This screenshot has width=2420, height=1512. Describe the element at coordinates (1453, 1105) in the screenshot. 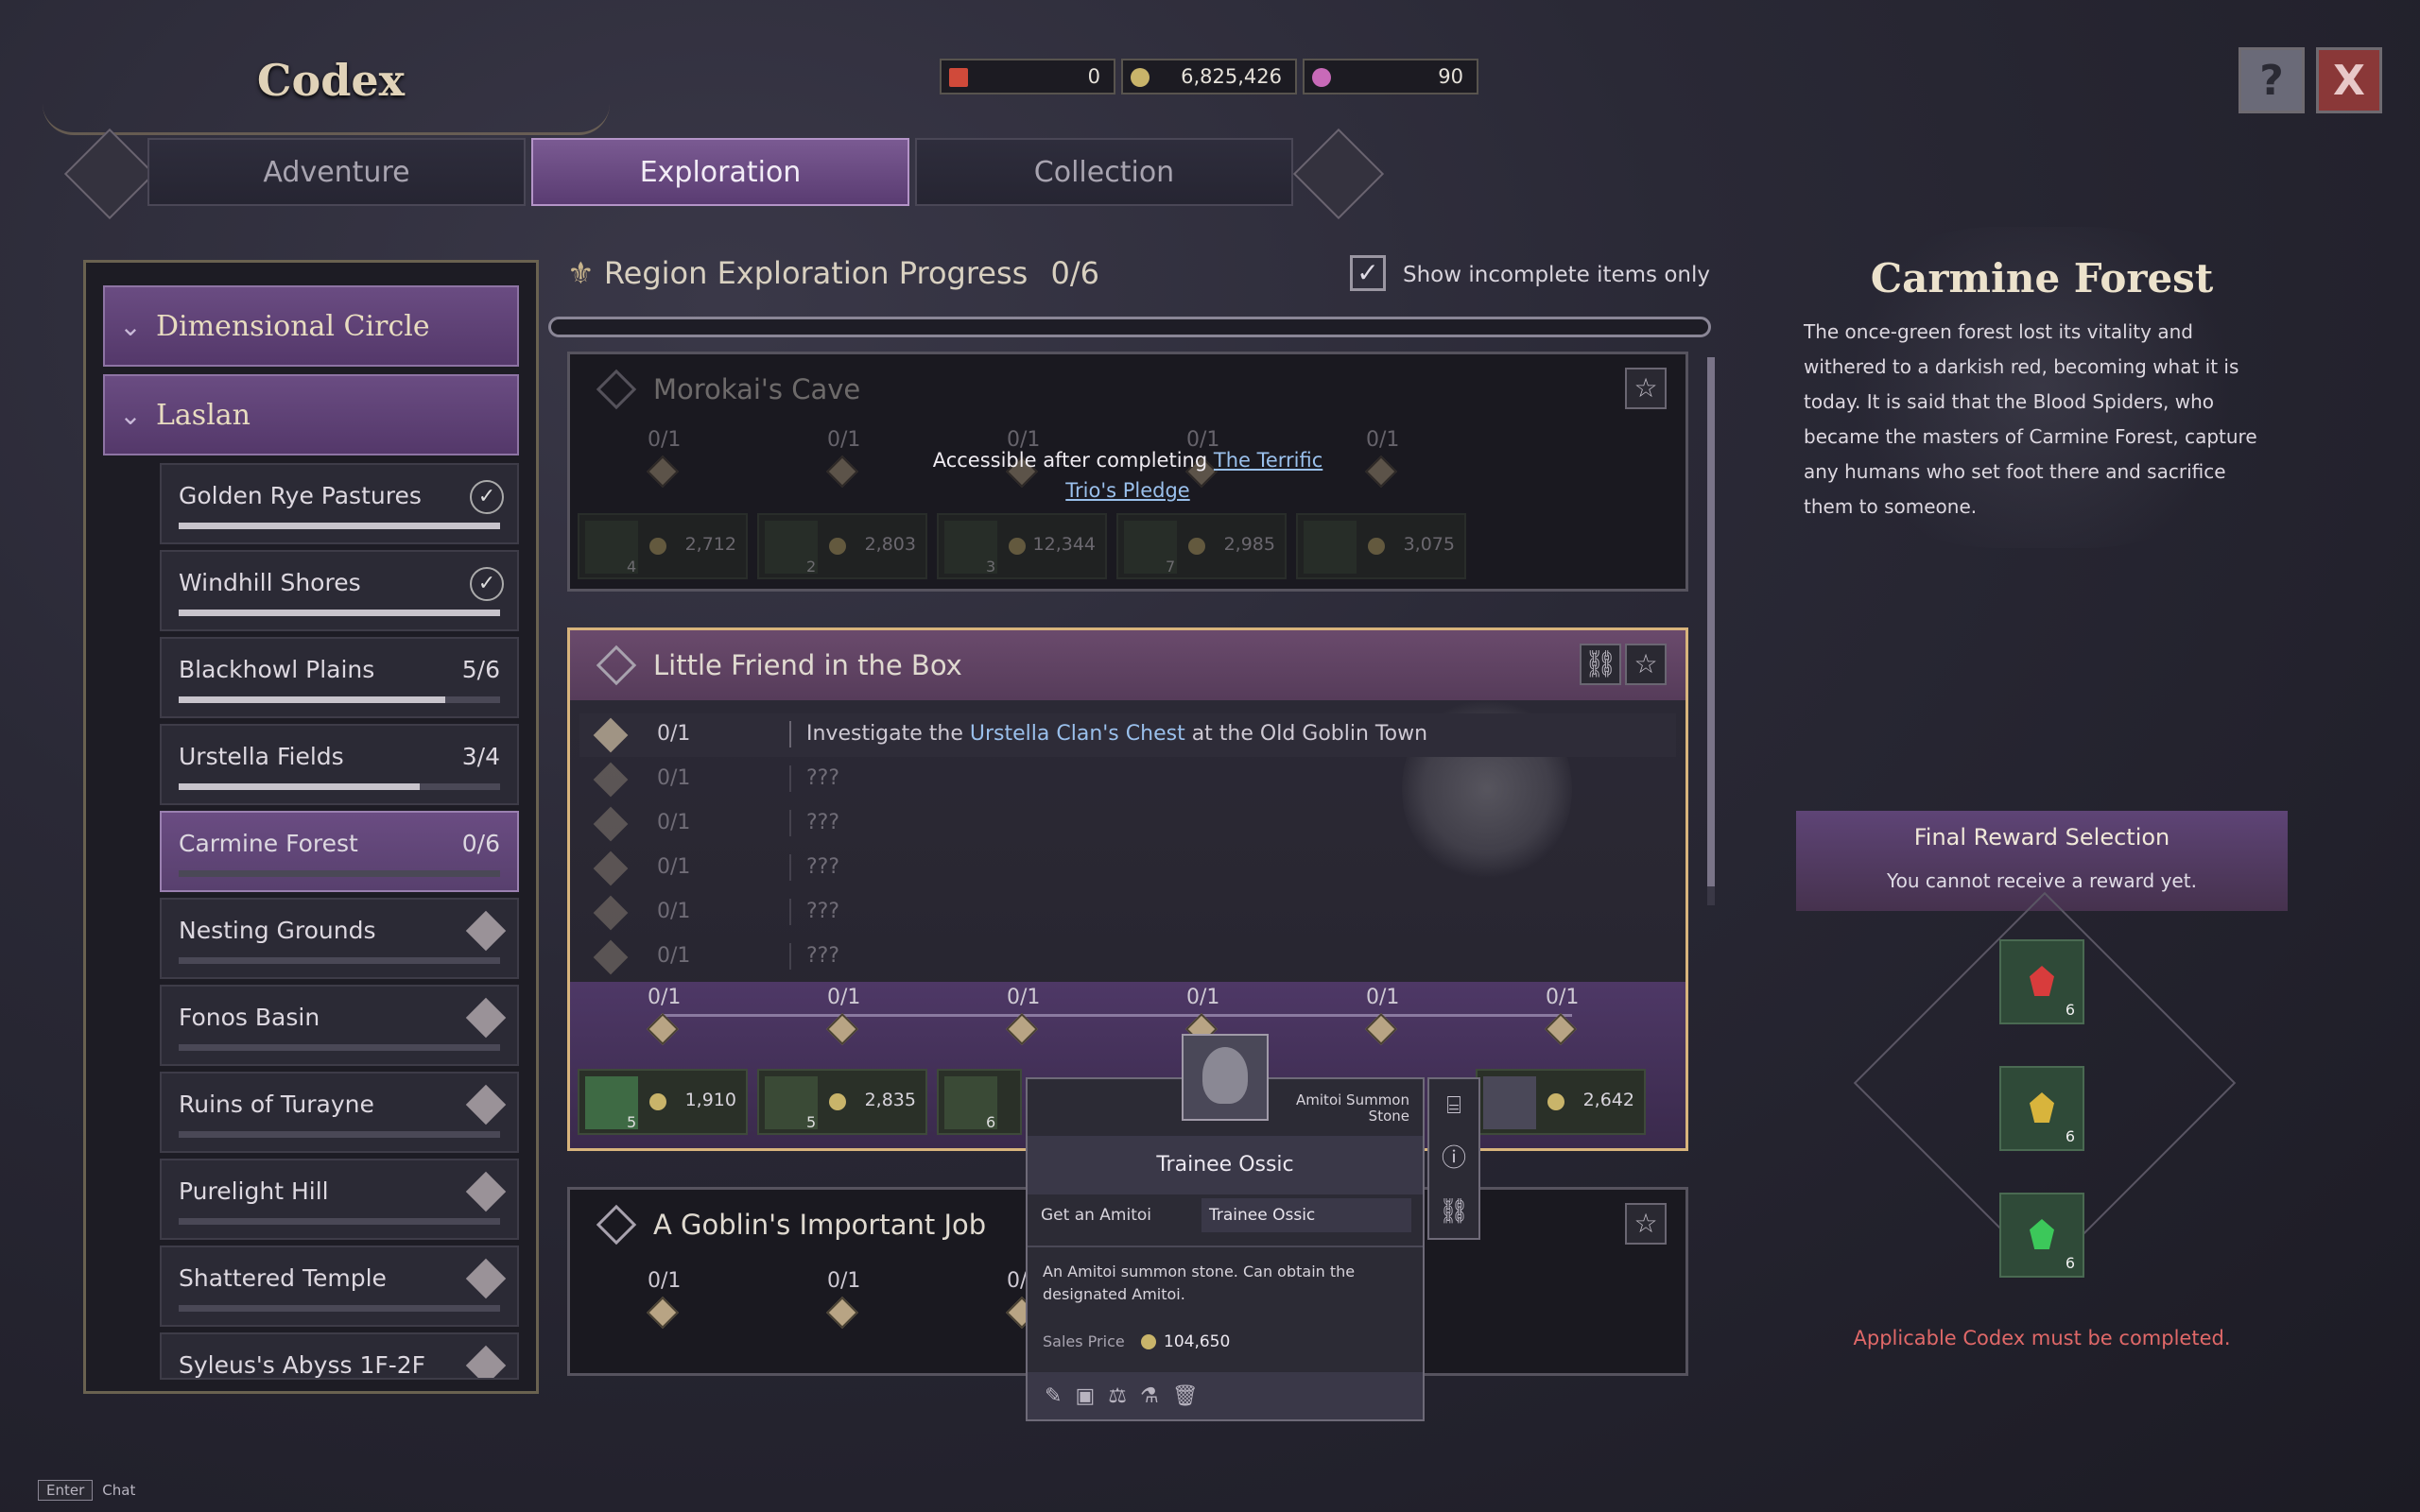

I see `mouse-icon: ⌸` at that location.